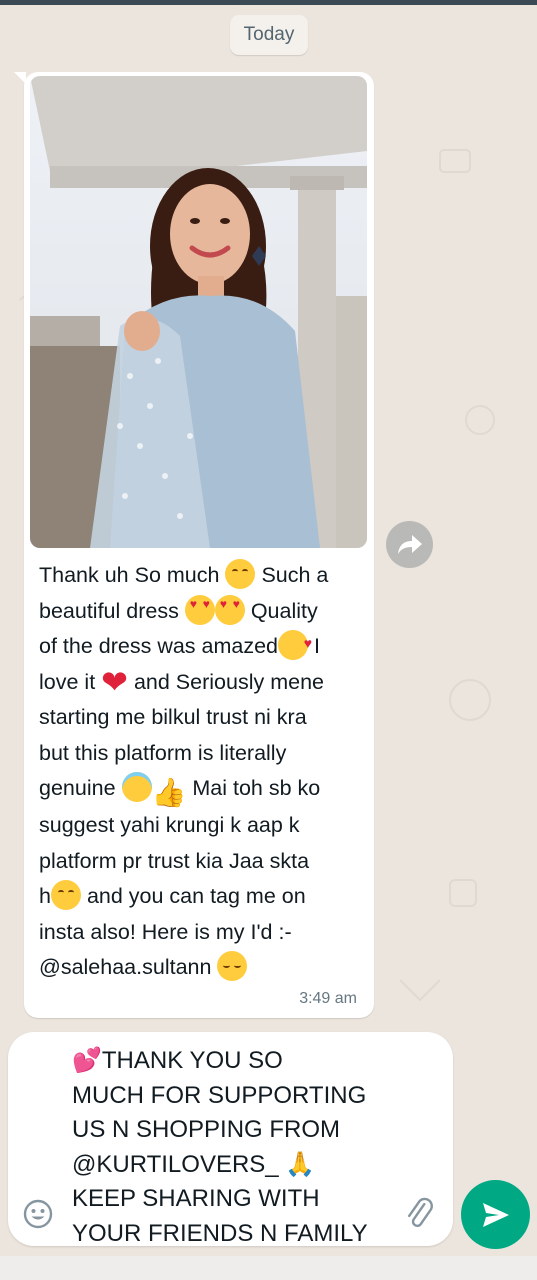 The height and width of the screenshot is (1280, 537). I want to click on date-divider: Today, so click(269, 35).